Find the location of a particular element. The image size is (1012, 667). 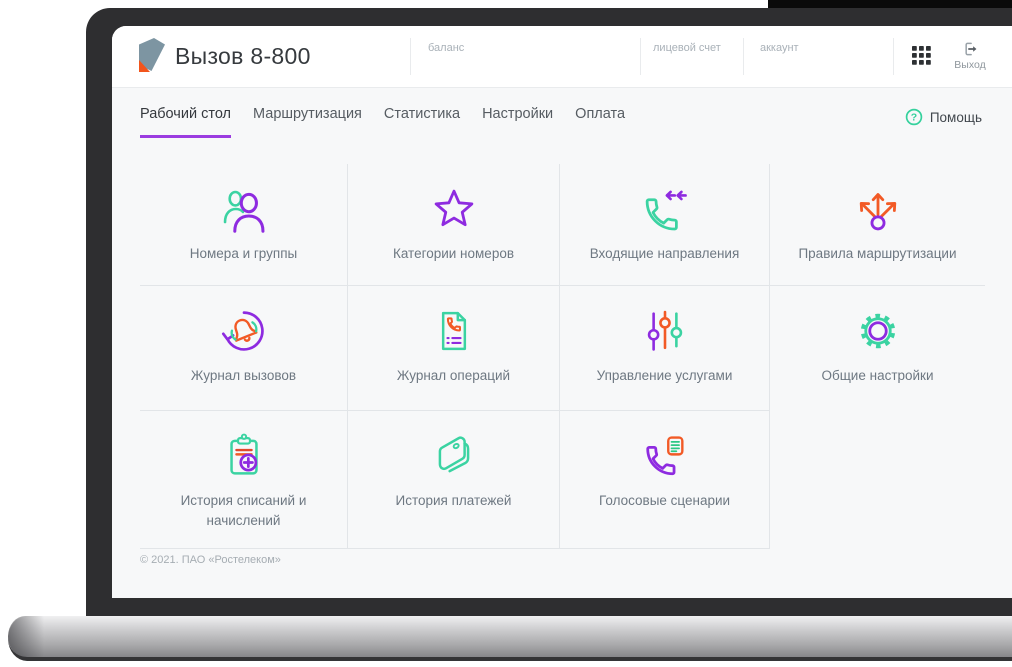

tile-number-categories: Категории номеров is located at coordinates (454, 225).